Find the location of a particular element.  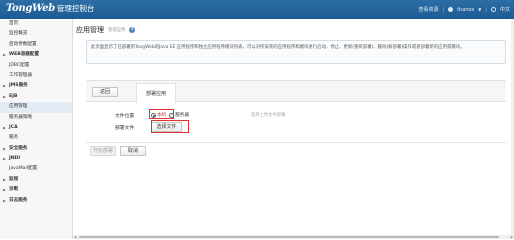

logo: TongWeb 管理控制台 is located at coordinates (50, 9).